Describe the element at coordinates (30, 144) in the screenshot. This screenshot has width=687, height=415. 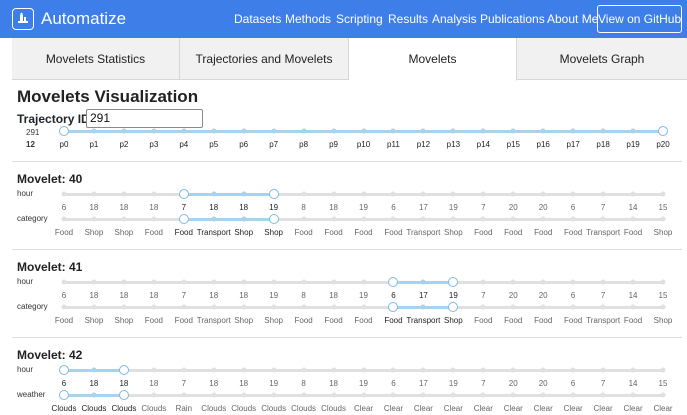
I see `trajectory-point-count: 12` at that location.